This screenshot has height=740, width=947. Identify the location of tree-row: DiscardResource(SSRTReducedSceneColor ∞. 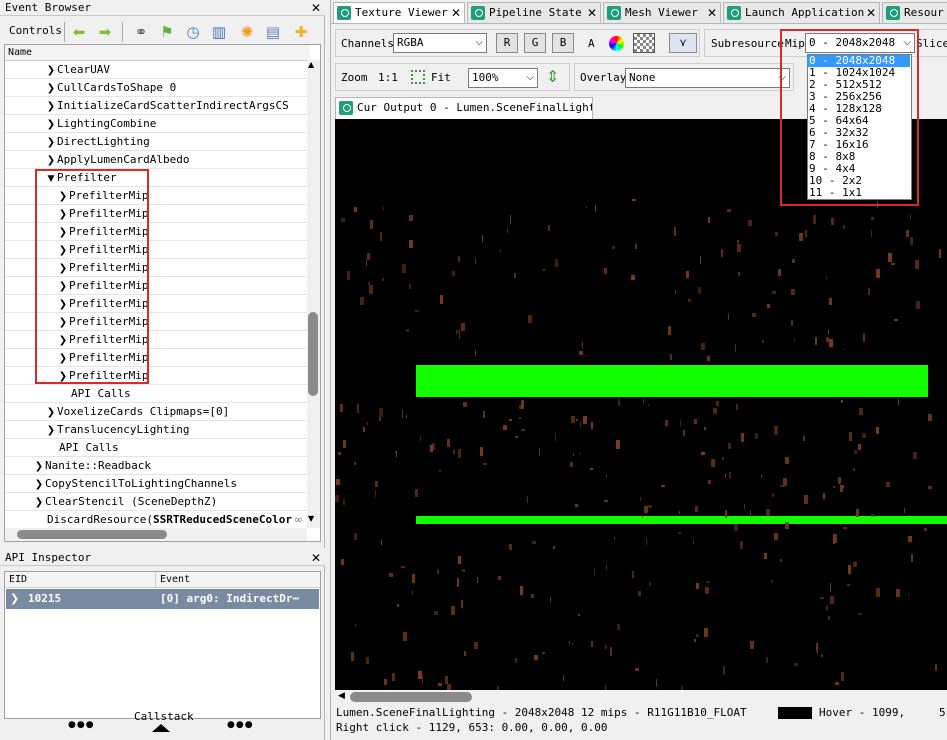
(156, 520).